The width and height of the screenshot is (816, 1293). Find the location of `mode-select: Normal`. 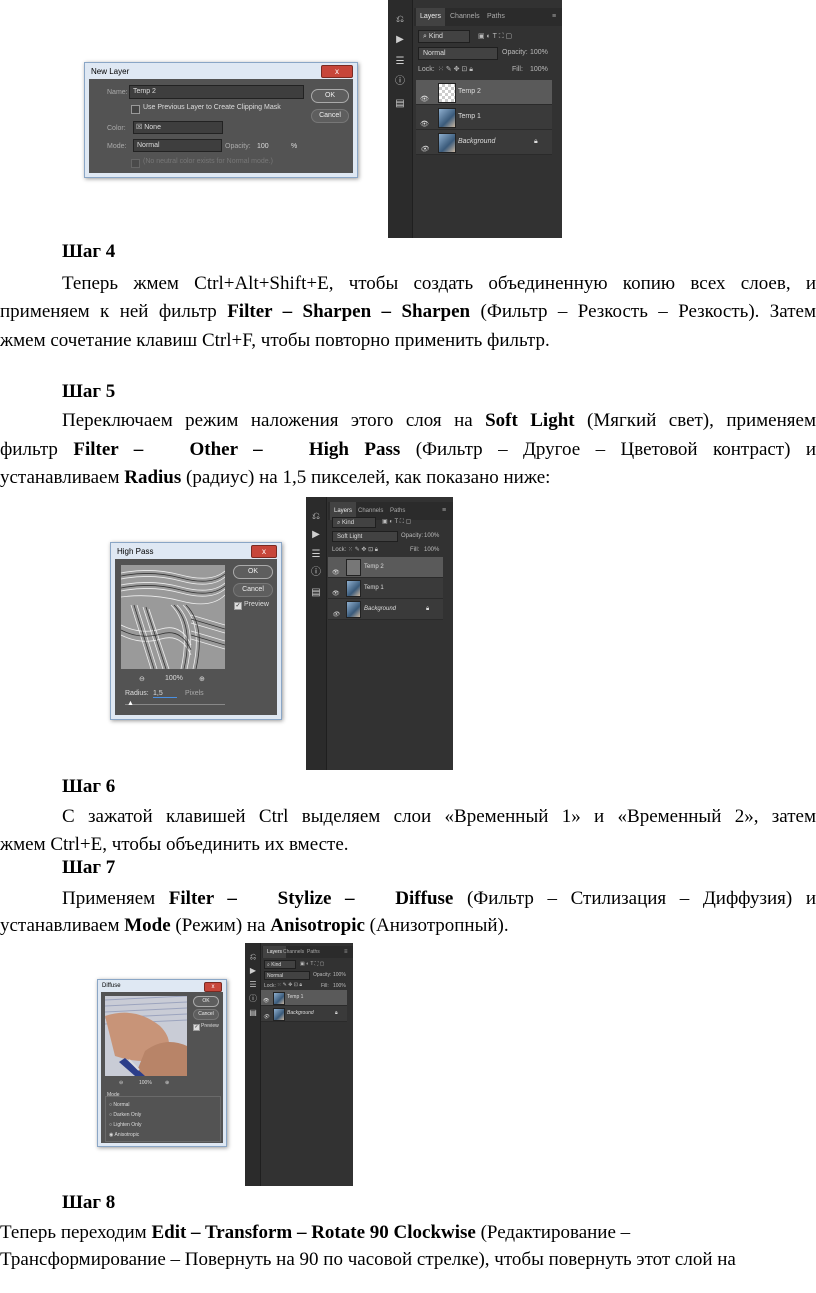

mode-select: Normal is located at coordinates (177, 145).